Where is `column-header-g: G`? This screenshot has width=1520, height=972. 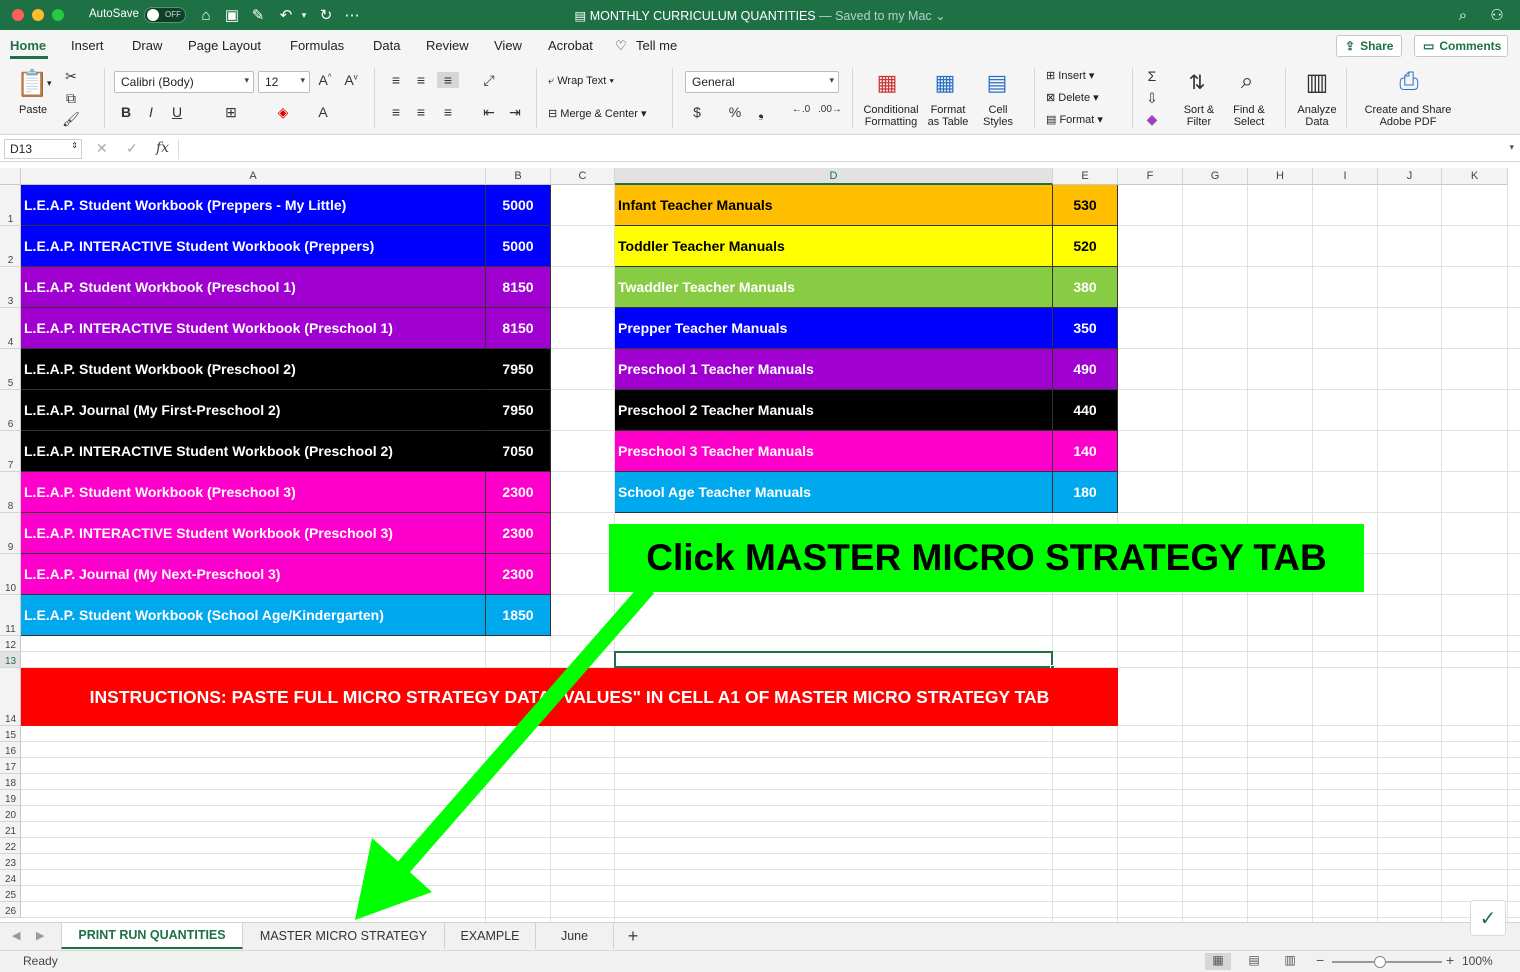
column-header-g: G is located at coordinates (1215, 176).